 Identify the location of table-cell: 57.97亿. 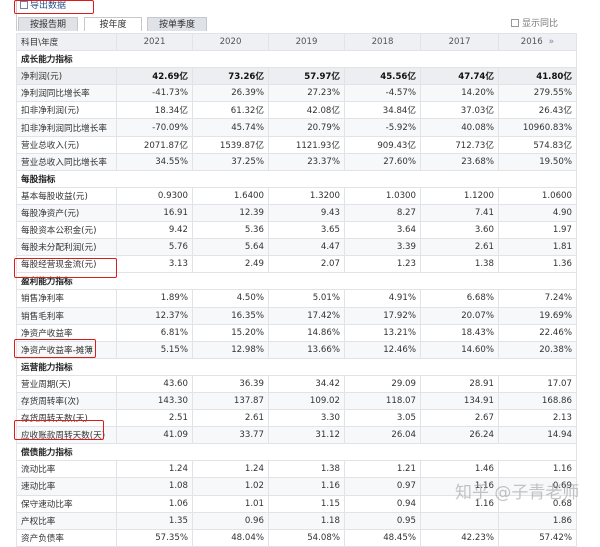
(306, 76).